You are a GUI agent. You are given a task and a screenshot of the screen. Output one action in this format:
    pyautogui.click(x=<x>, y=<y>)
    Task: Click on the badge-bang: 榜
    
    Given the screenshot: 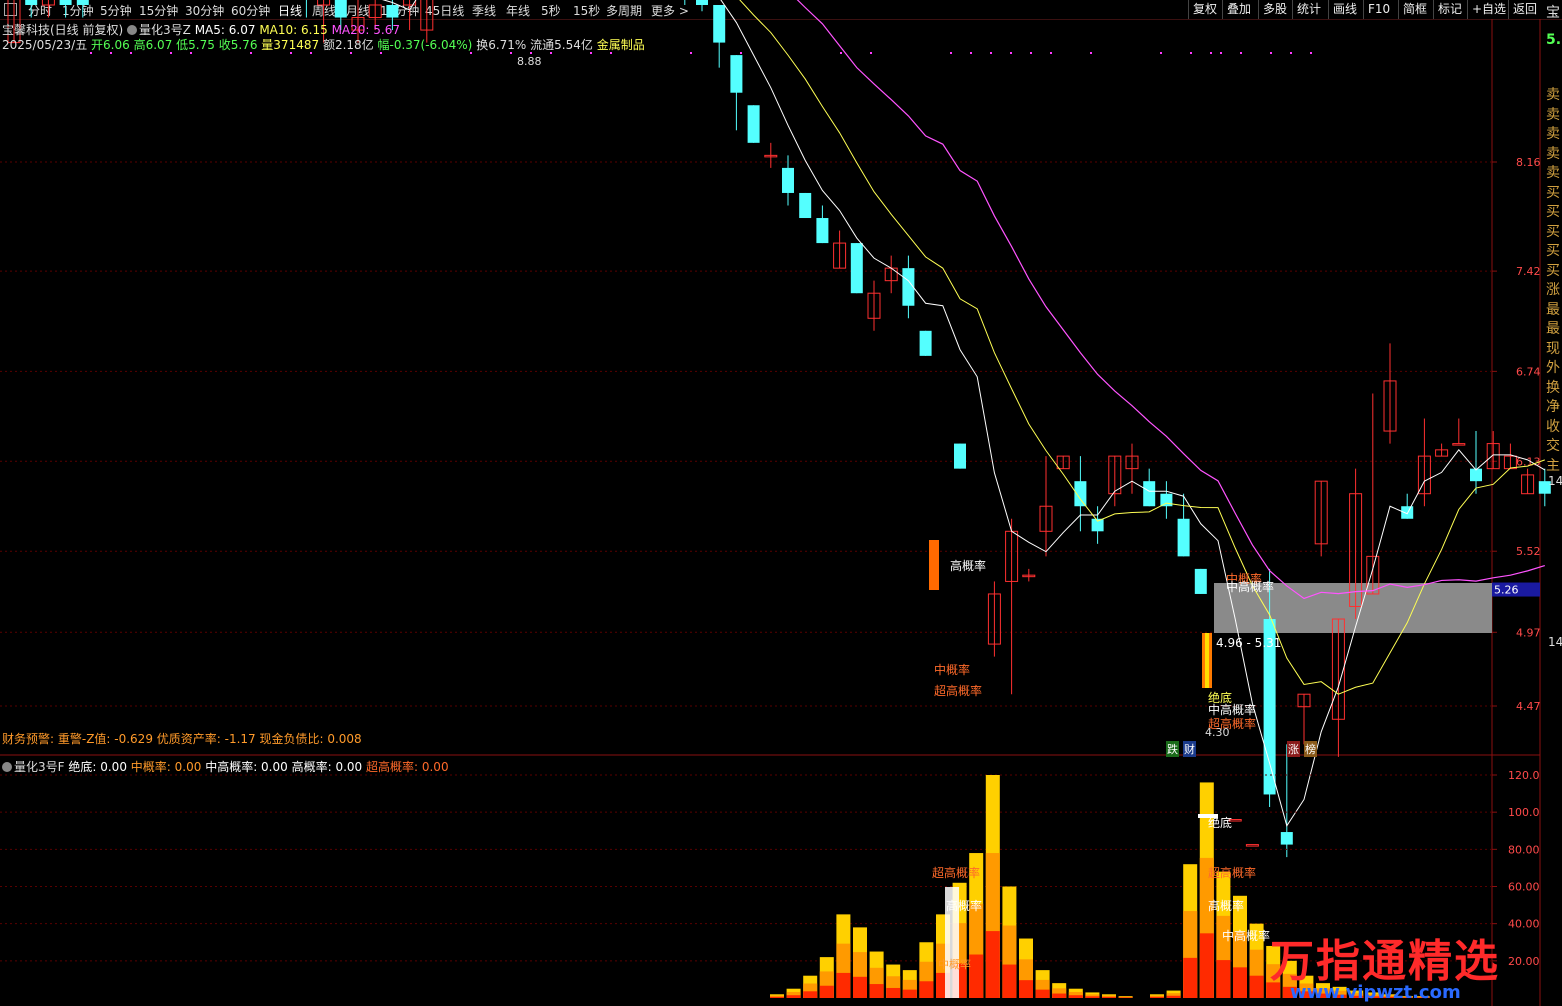 What is the action you would take?
    pyautogui.click(x=1310, y=749)
    